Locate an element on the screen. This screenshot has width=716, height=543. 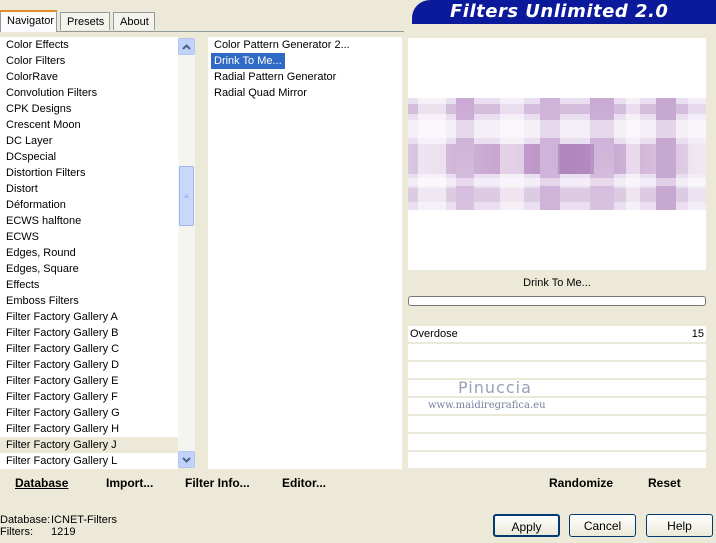
category-item: Color Effects is located at coordinates (89, 45).